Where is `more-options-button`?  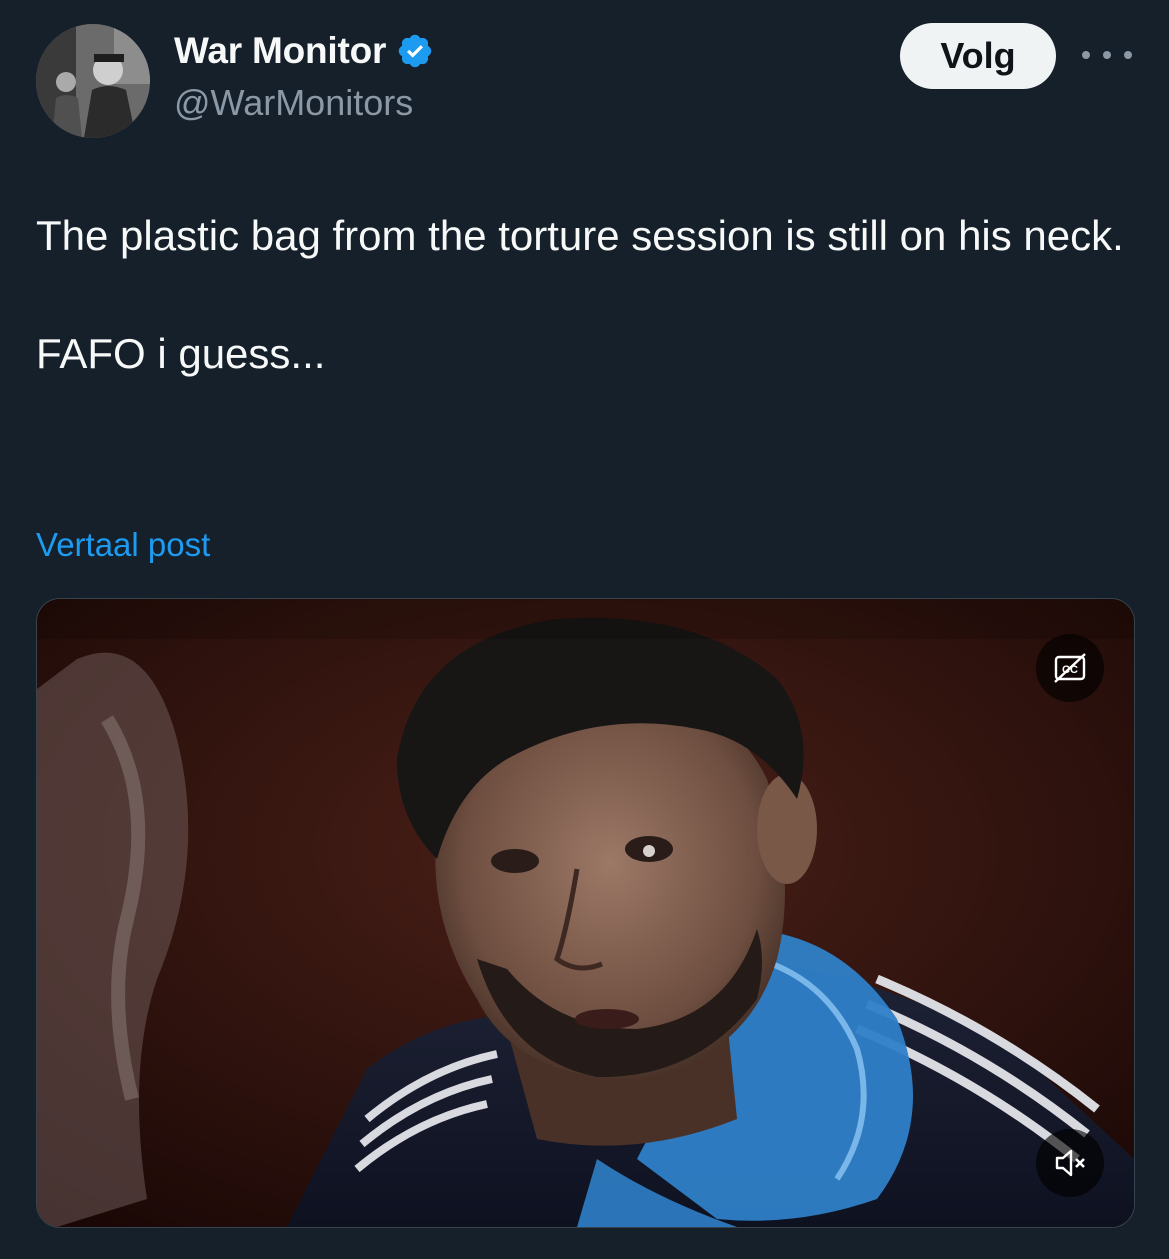 more-options-button is located at coordinates (1107, 55).